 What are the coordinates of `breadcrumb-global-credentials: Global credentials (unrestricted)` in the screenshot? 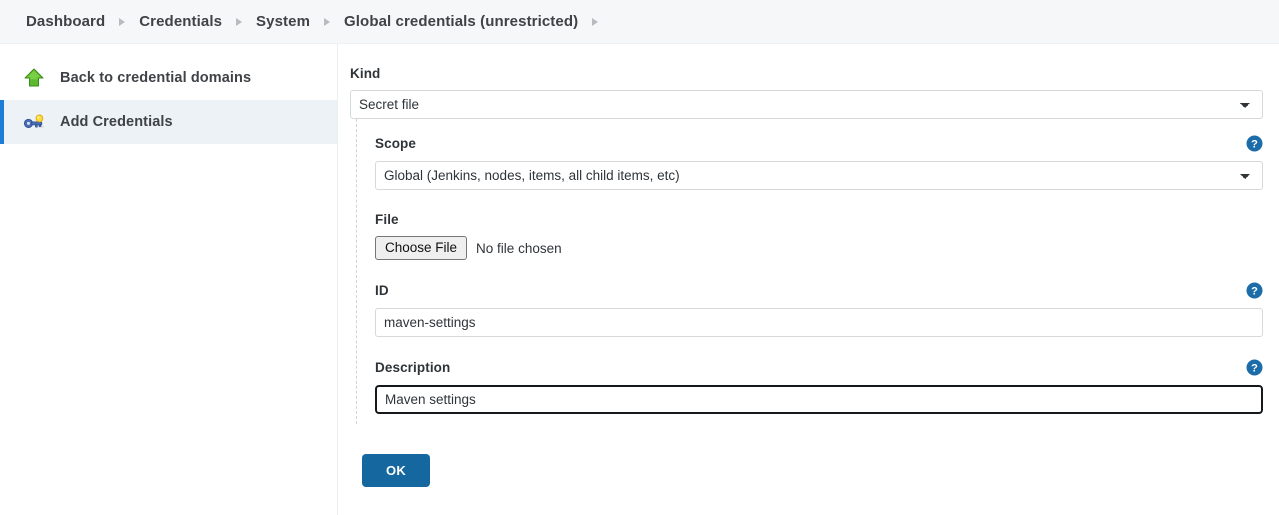 It's located at (461, 21).